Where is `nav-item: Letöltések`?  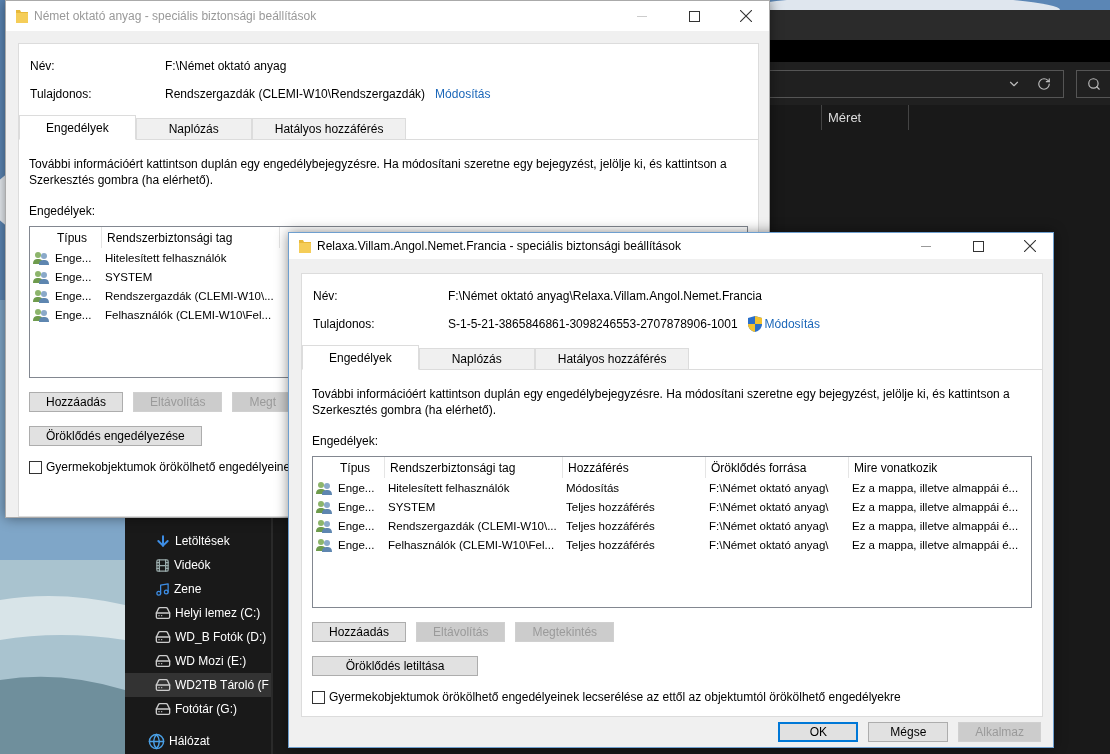 nav-item: Letöltések is located at coordinates (198, 541).